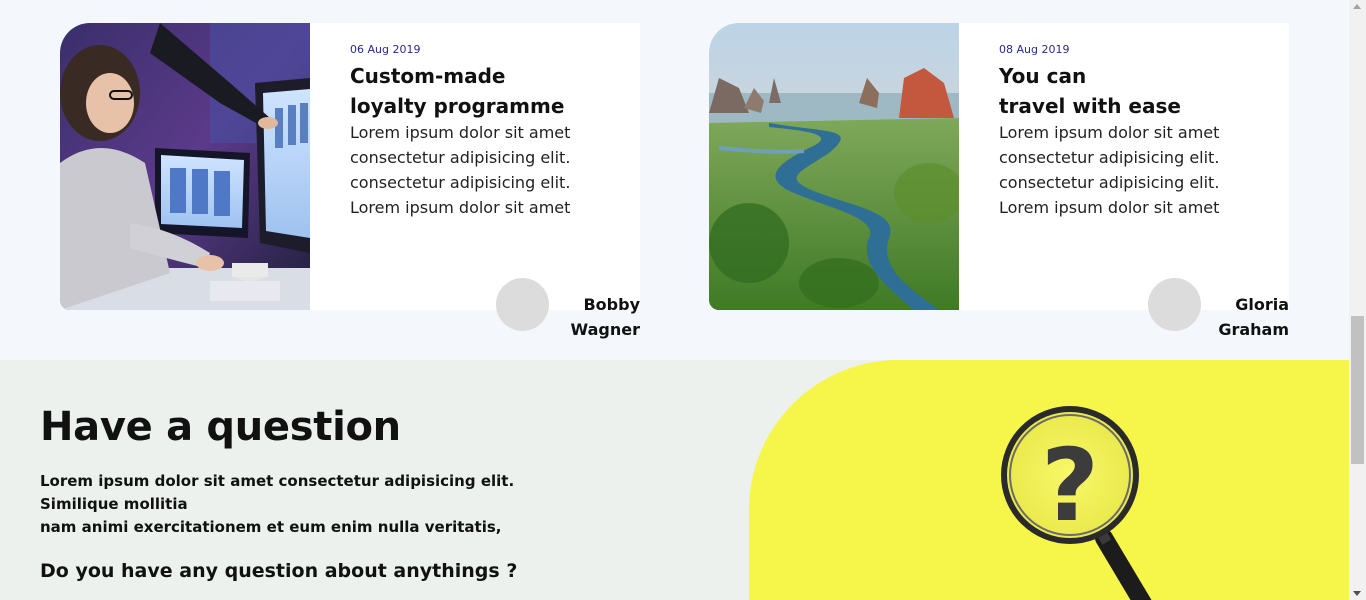 The height and width of the screenshot is (600, 1366). Describe the element at coordinates (605, 329) in the screenshot. I see `author-name-line: Wagner` at that location.